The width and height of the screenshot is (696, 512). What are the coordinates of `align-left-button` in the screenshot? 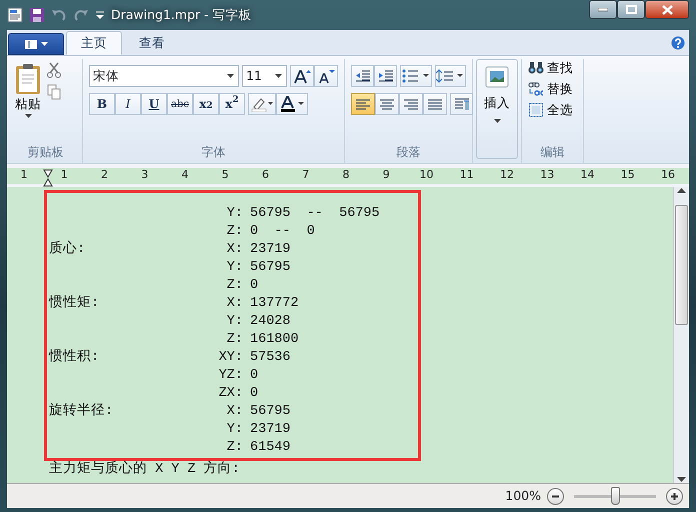 It's located at (363, 104).